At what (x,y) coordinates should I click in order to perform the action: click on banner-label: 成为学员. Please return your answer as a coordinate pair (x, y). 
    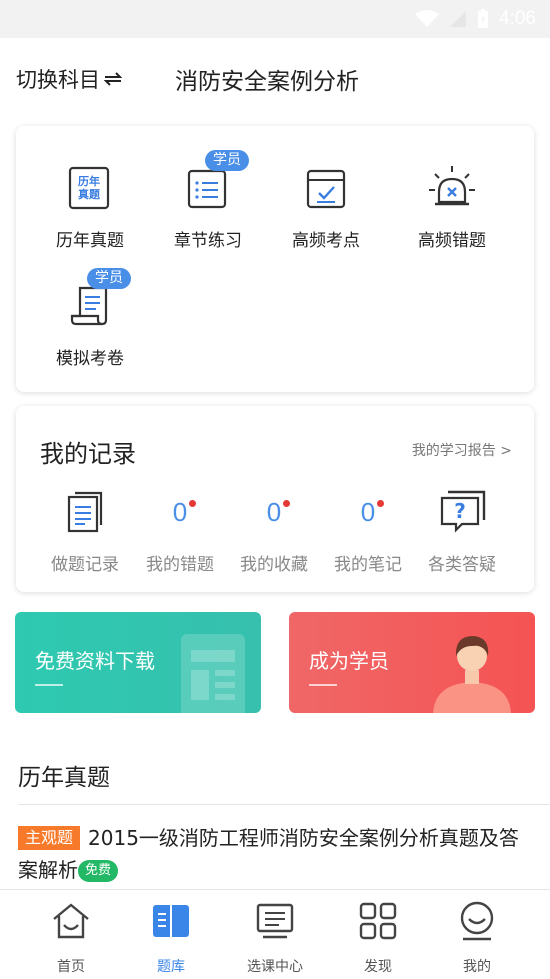
    Looking at the image, I should click on (349, 661).